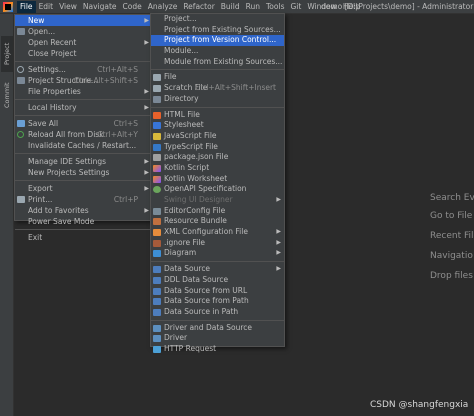 This screenshot has width=474, height=416. I want to click on menu-edit: Edit, so click(46, 7).